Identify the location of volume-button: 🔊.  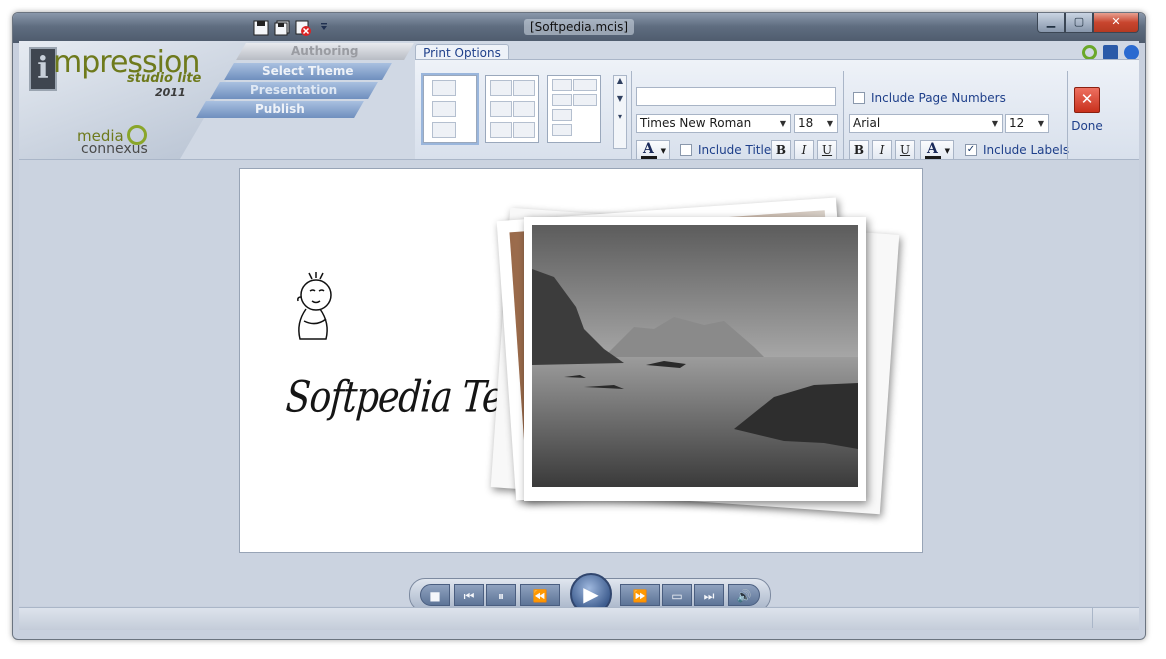
(744, 595).